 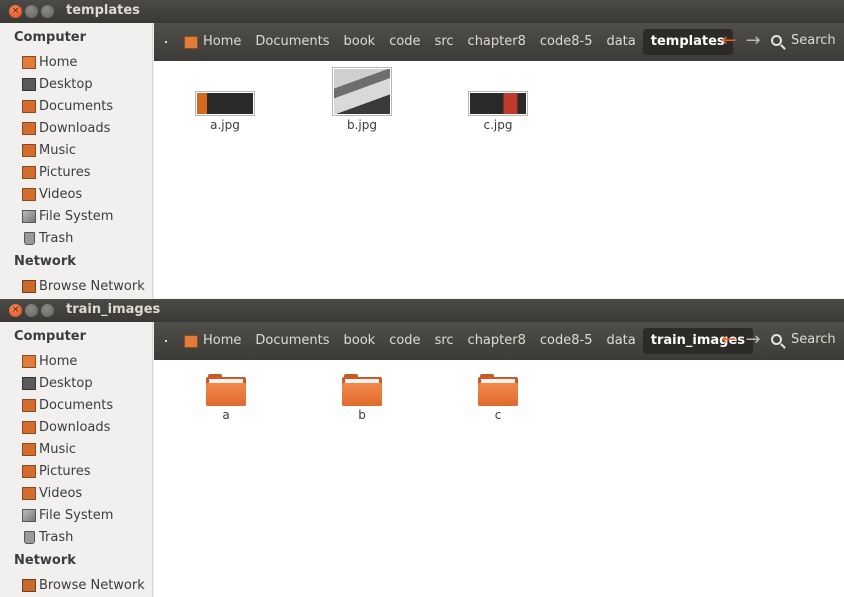 I want to click on folder-item-c: c, so click(x=498, y=398).